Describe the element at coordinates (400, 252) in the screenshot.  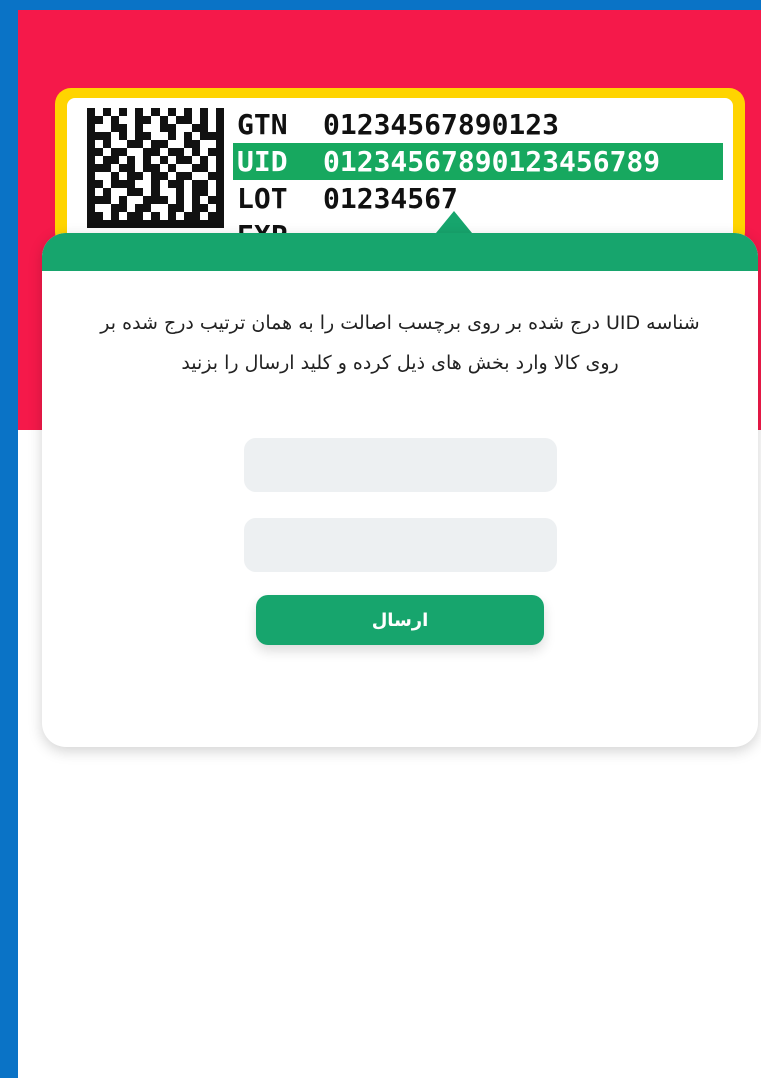
I see `panel-topbar` at that location.